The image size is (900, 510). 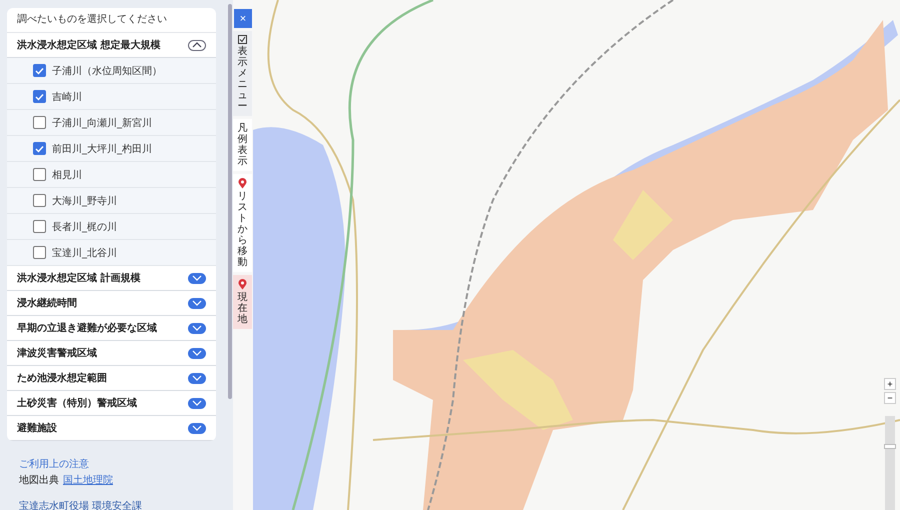 What do you see at coordinates (107, 71) in the screenshot?
I see `river-label: 子浦川（水位周知区間）` at bounding box center [107, 71].